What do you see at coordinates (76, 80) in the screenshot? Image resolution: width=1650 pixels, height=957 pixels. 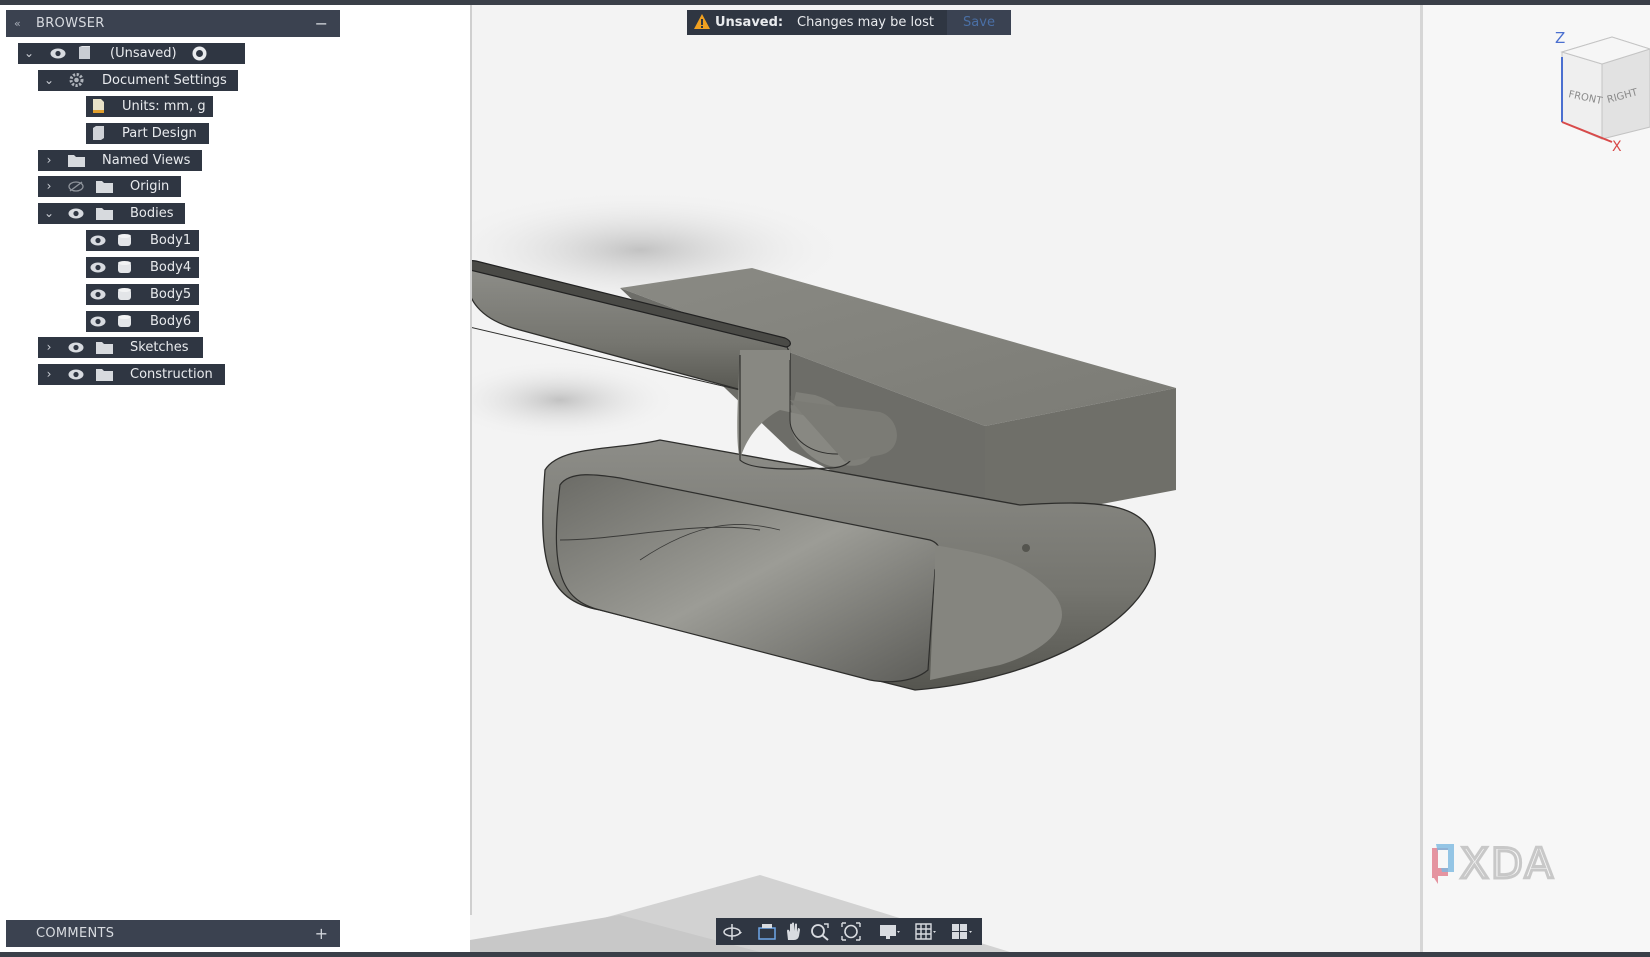 I see `gear-icon` at bounding box center [76, 80].